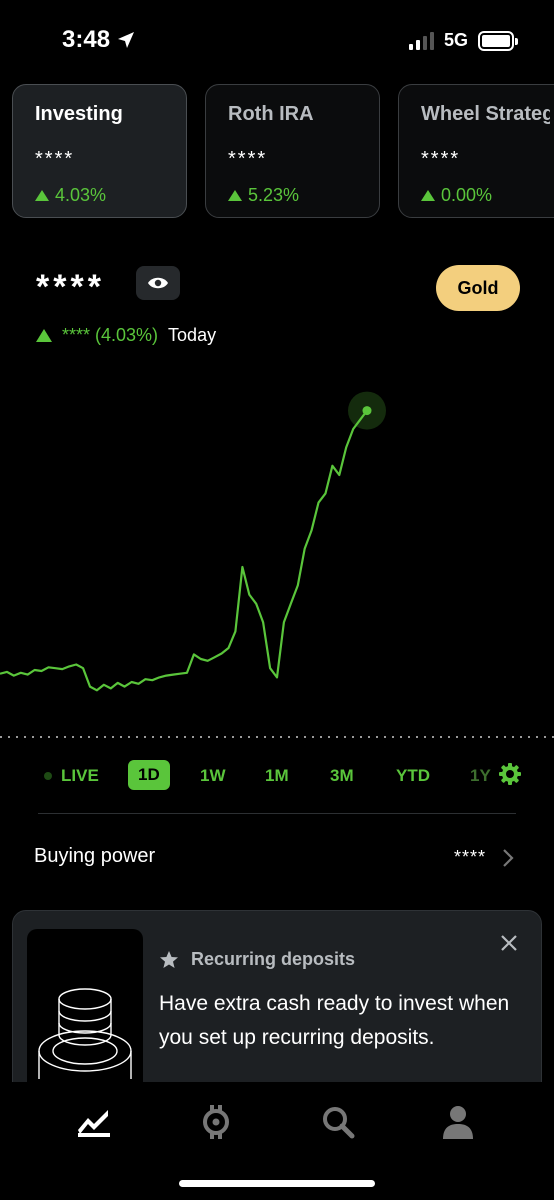 Image resolution: width=554 pixels, height=1200 pixels. Describe the element at coordinates (478, 288) in the screenshot. I see `gold-button: Gold` at that location.